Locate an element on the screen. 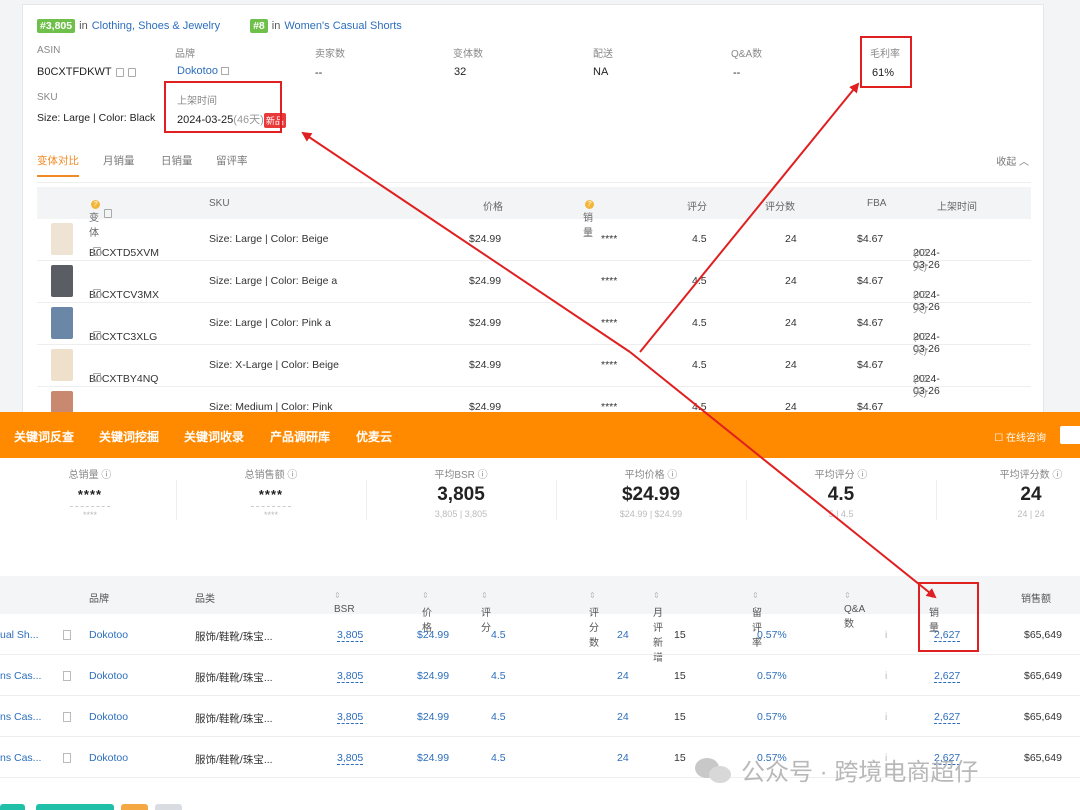  tab-review-rate: 留评率 is located at coordinates (232, 164).